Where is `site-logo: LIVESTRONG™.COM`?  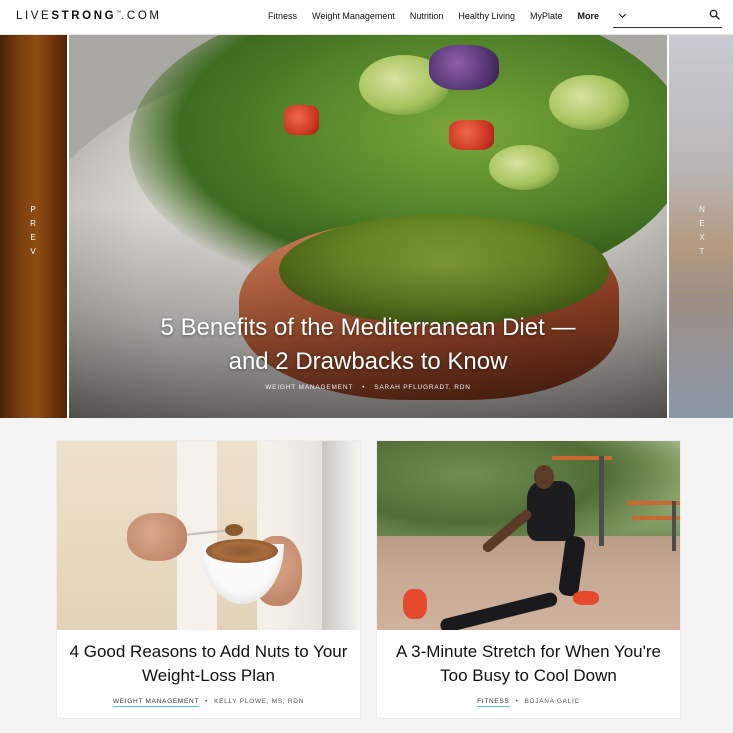 site-logo: LIVESTRONG™.COM is located at coordinates (89, 16).